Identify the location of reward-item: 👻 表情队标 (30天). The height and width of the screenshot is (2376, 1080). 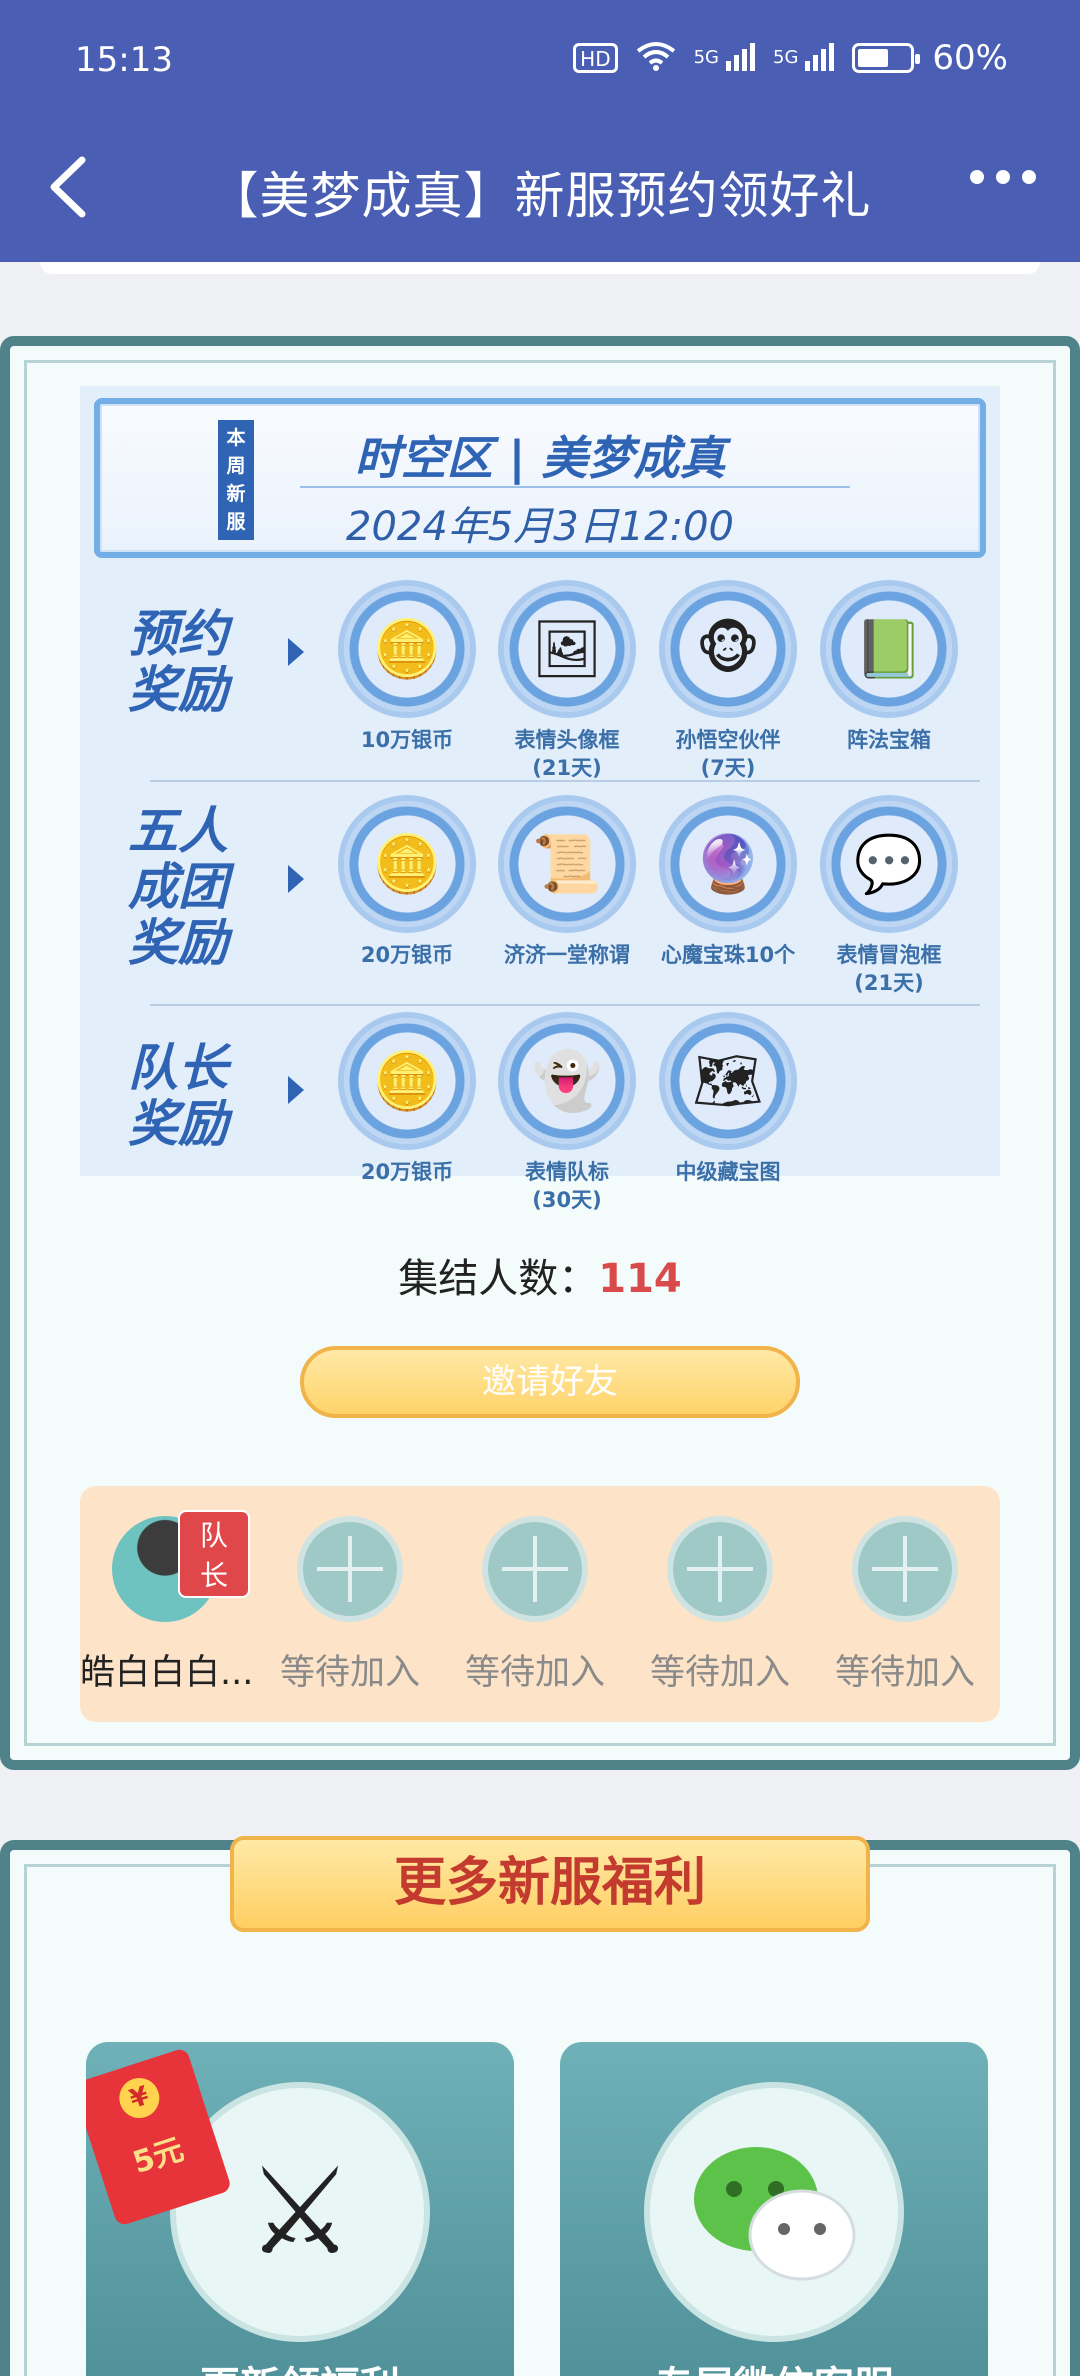
(567, 1116).